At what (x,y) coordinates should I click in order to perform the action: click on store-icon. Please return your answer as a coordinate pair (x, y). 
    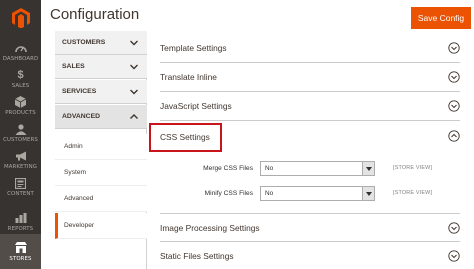
    Looking at the image, I should click on (20, 248).